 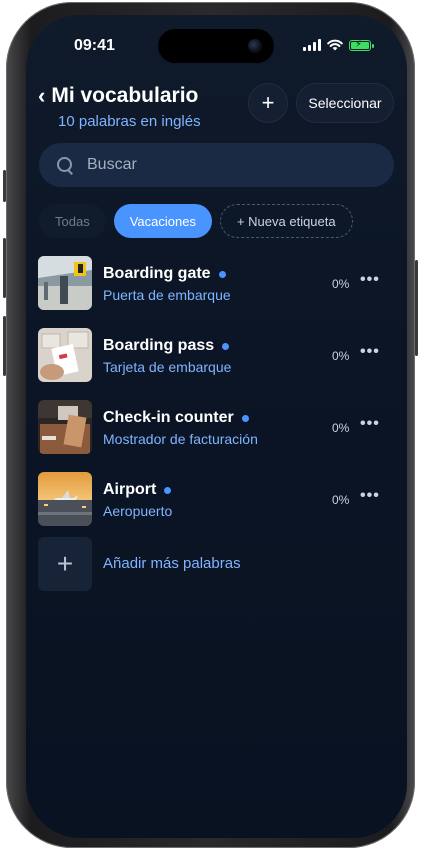 What do you see at coordinates (312, 45) in the screenshot?
I see `cellular-signal-icon` at bounding box center [312, 45].